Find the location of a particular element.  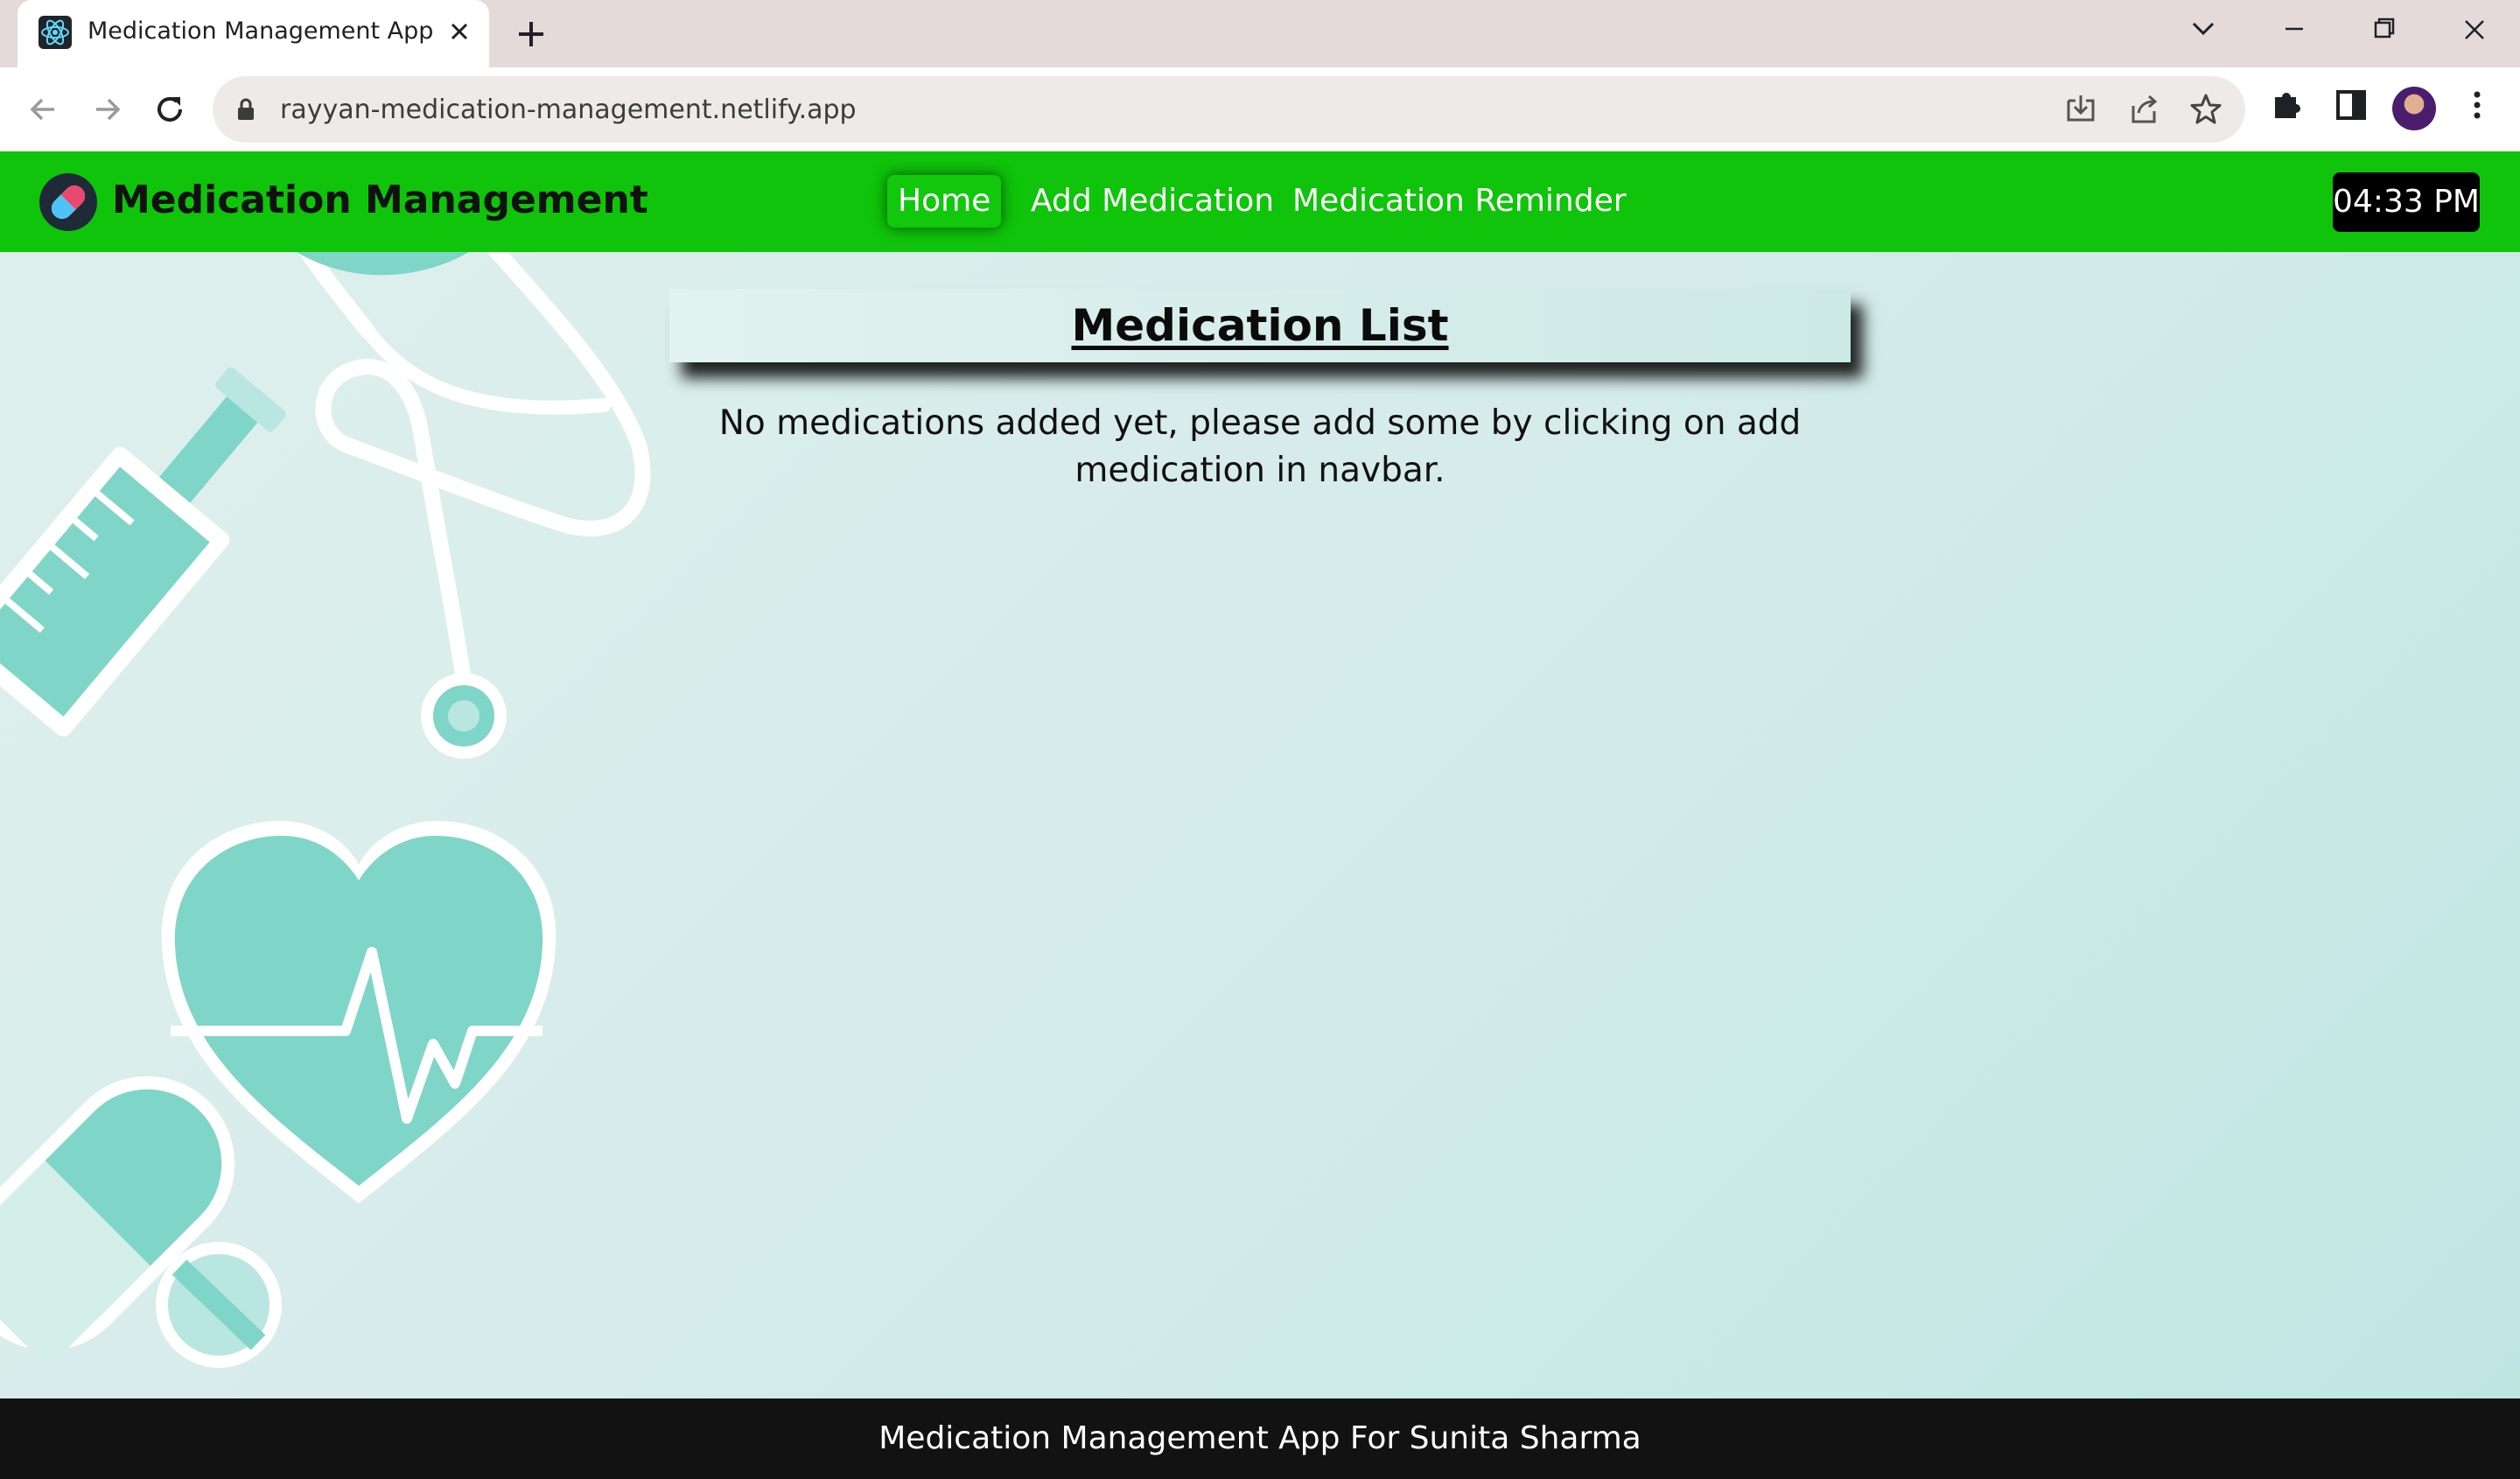

sidebar-icon is located at coordinates (2351, 105).